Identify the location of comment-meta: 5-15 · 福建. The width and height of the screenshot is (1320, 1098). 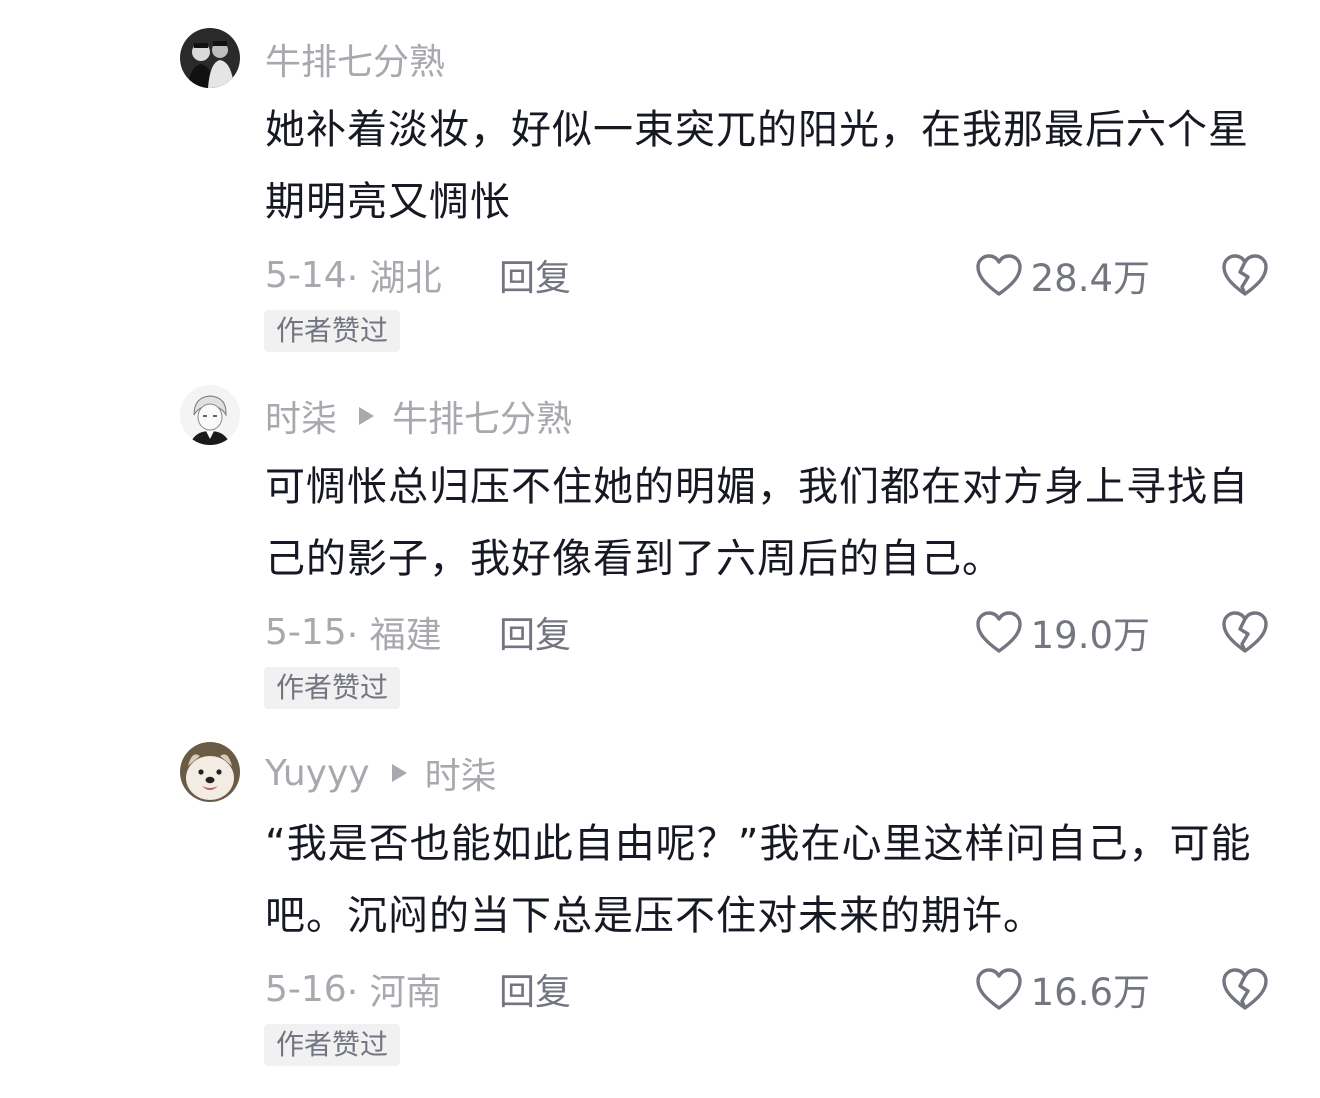
(353, 632).